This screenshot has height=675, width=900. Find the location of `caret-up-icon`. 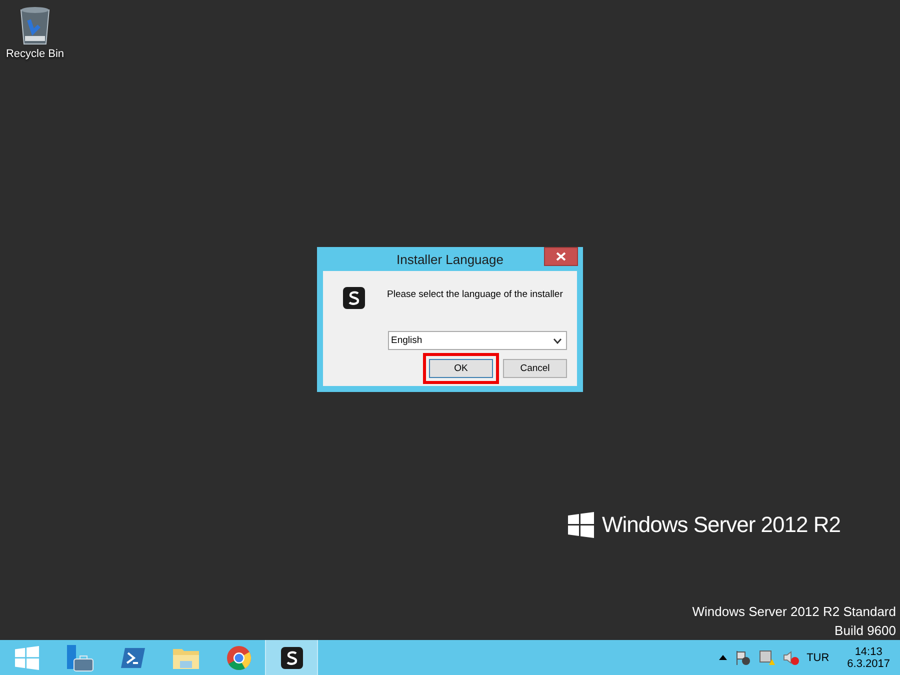

caret-up-icon is located at coordinates (722, 657).